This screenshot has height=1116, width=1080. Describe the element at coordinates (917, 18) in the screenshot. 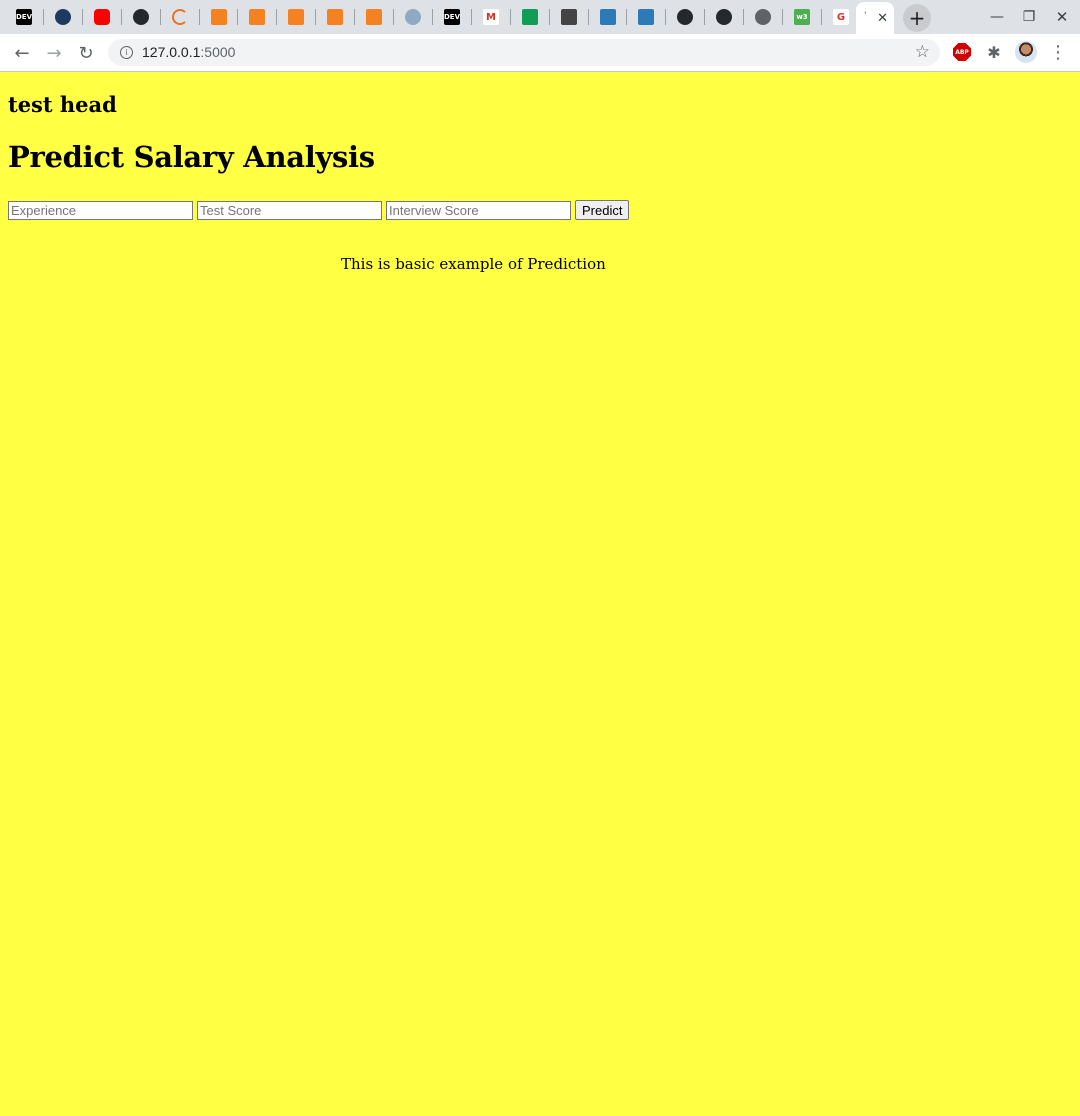

I see `new-tab-button: +` at that location.